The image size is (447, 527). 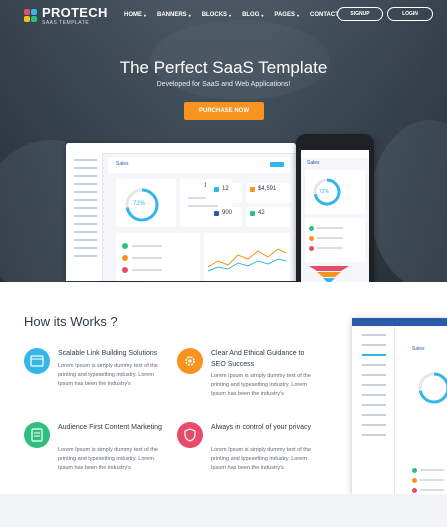 I want to click on dashboard-button, so click(x=277, y=164).